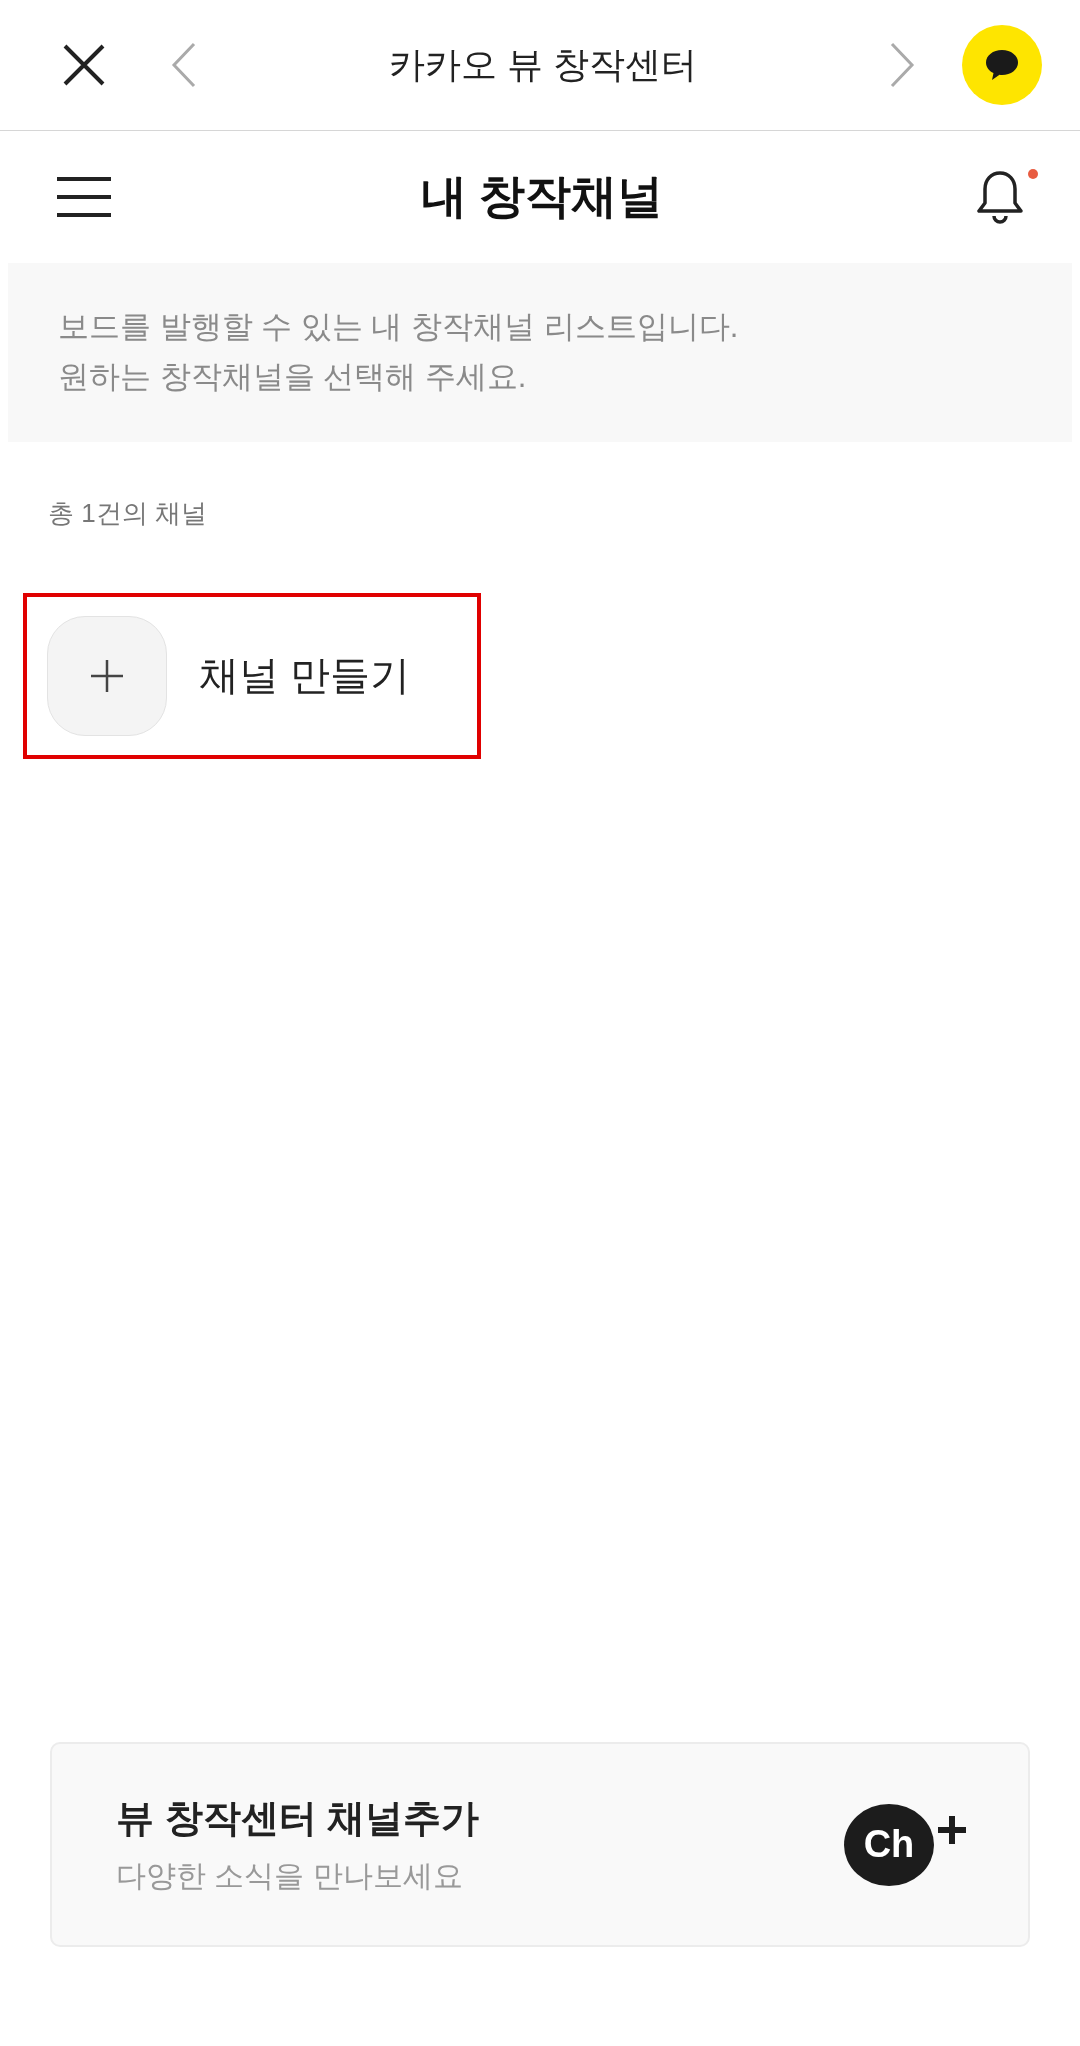  Describe the element at coordinates (1000, 197) in the screenshot. I see `bell-icon` at that location.